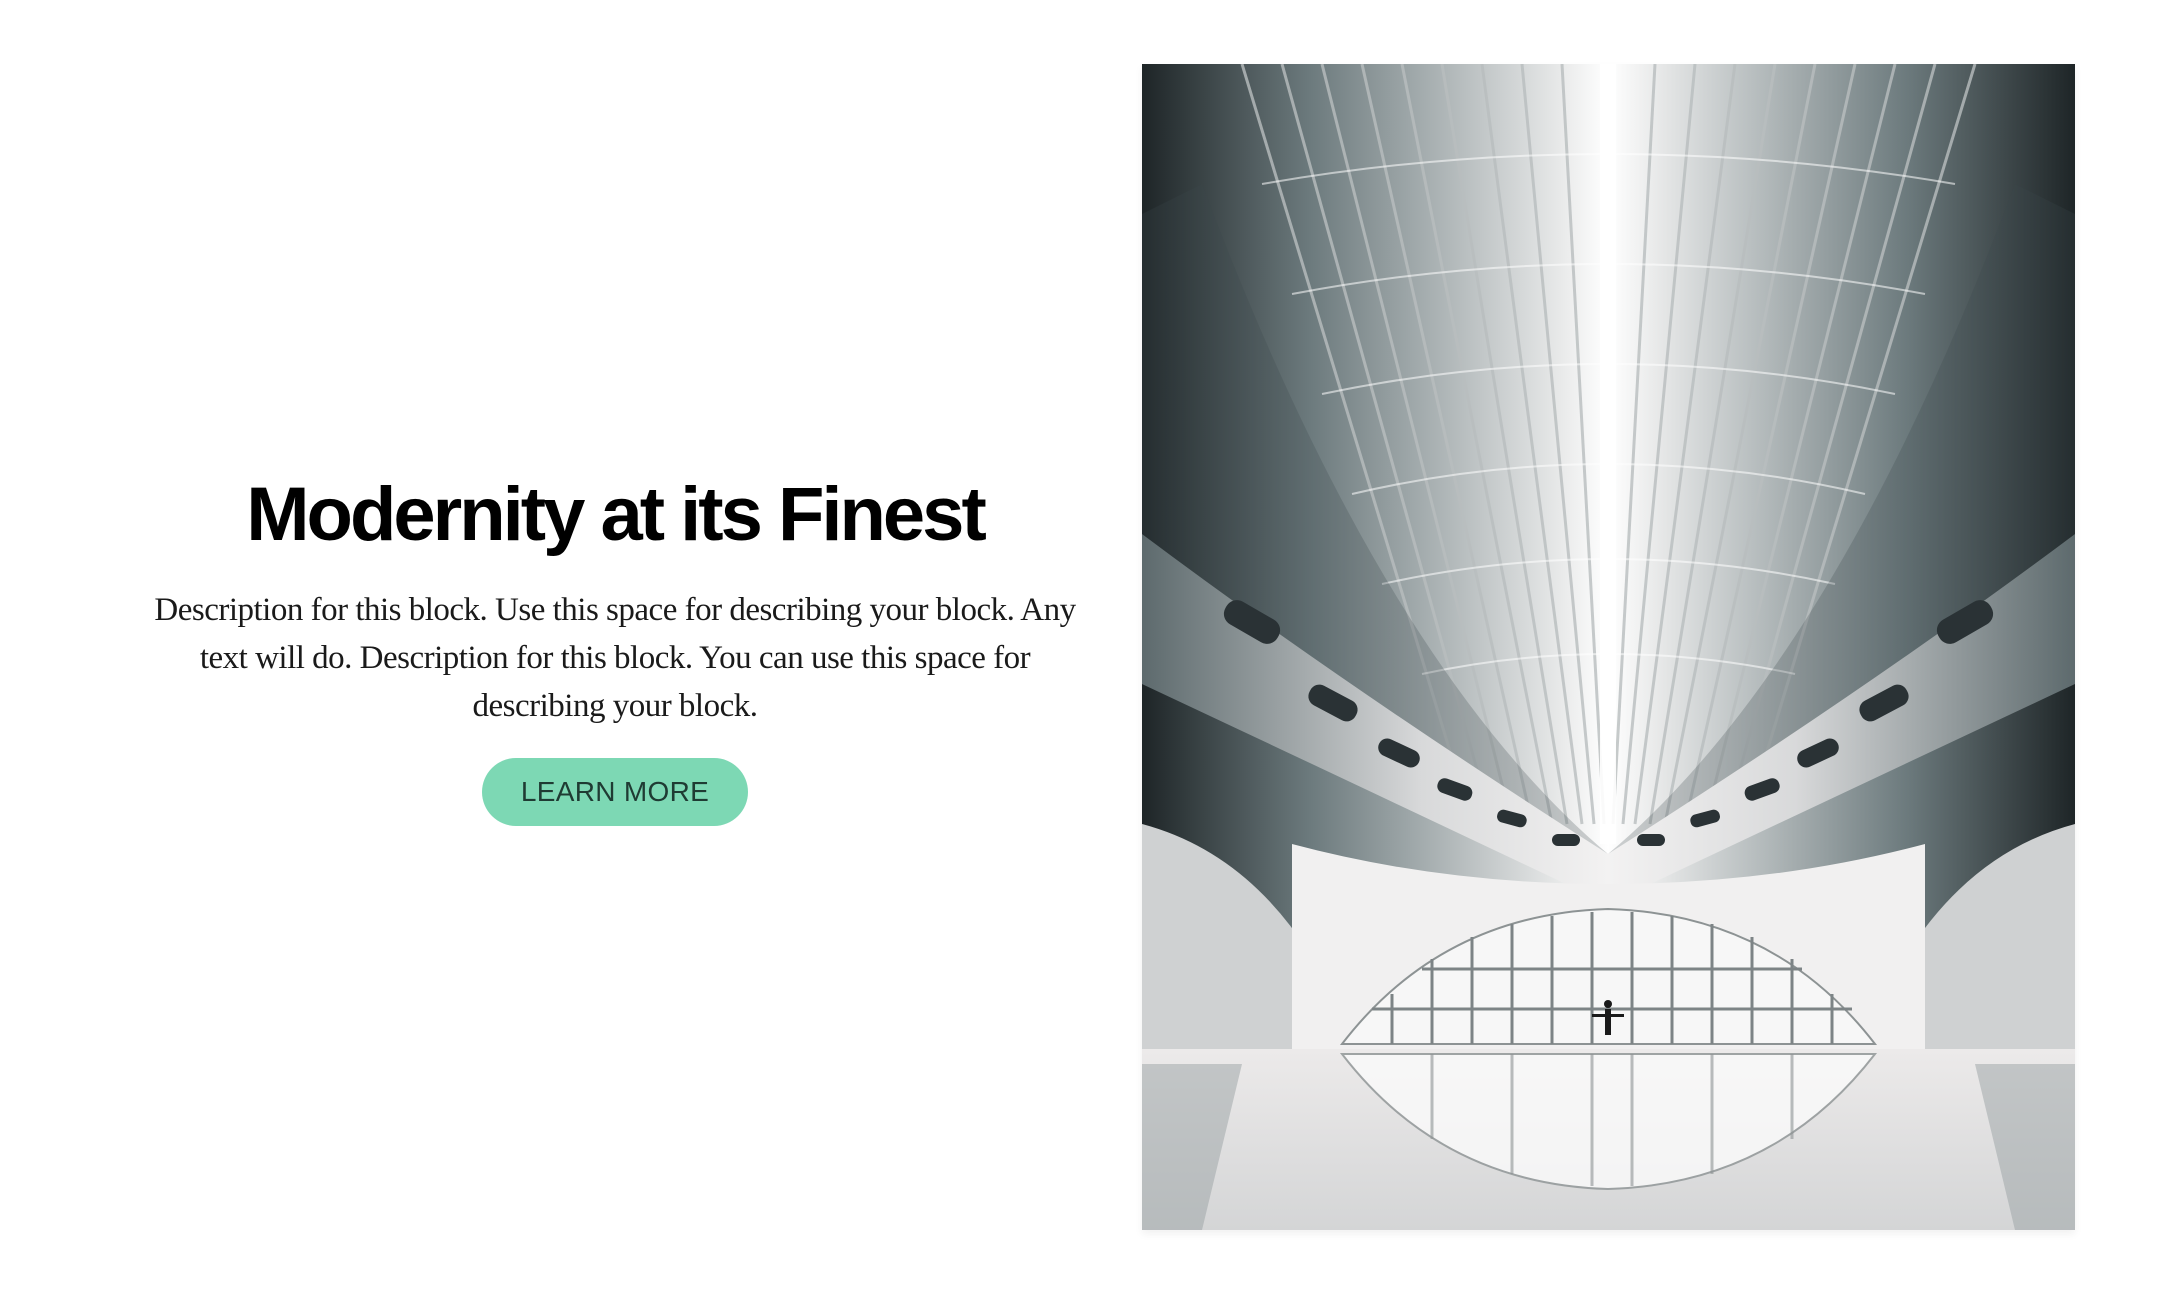  What do you see at coordinates (616, 514) in the screenshot?
I see `hero-title: Modernity at its Finest` at bounding box center [616, 514].